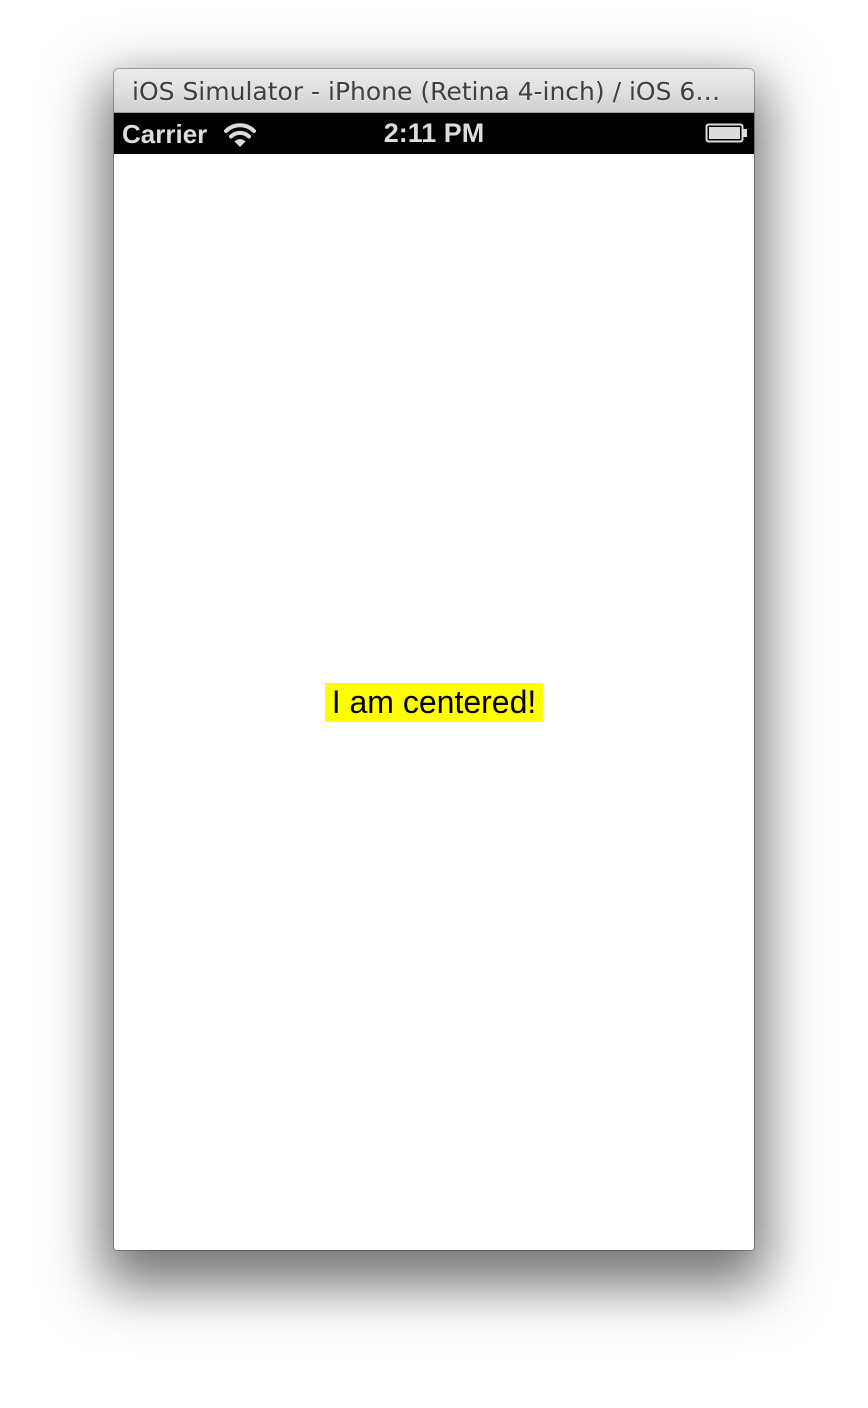  I want to click on clock: 2:11 PM, so click(434, 133).